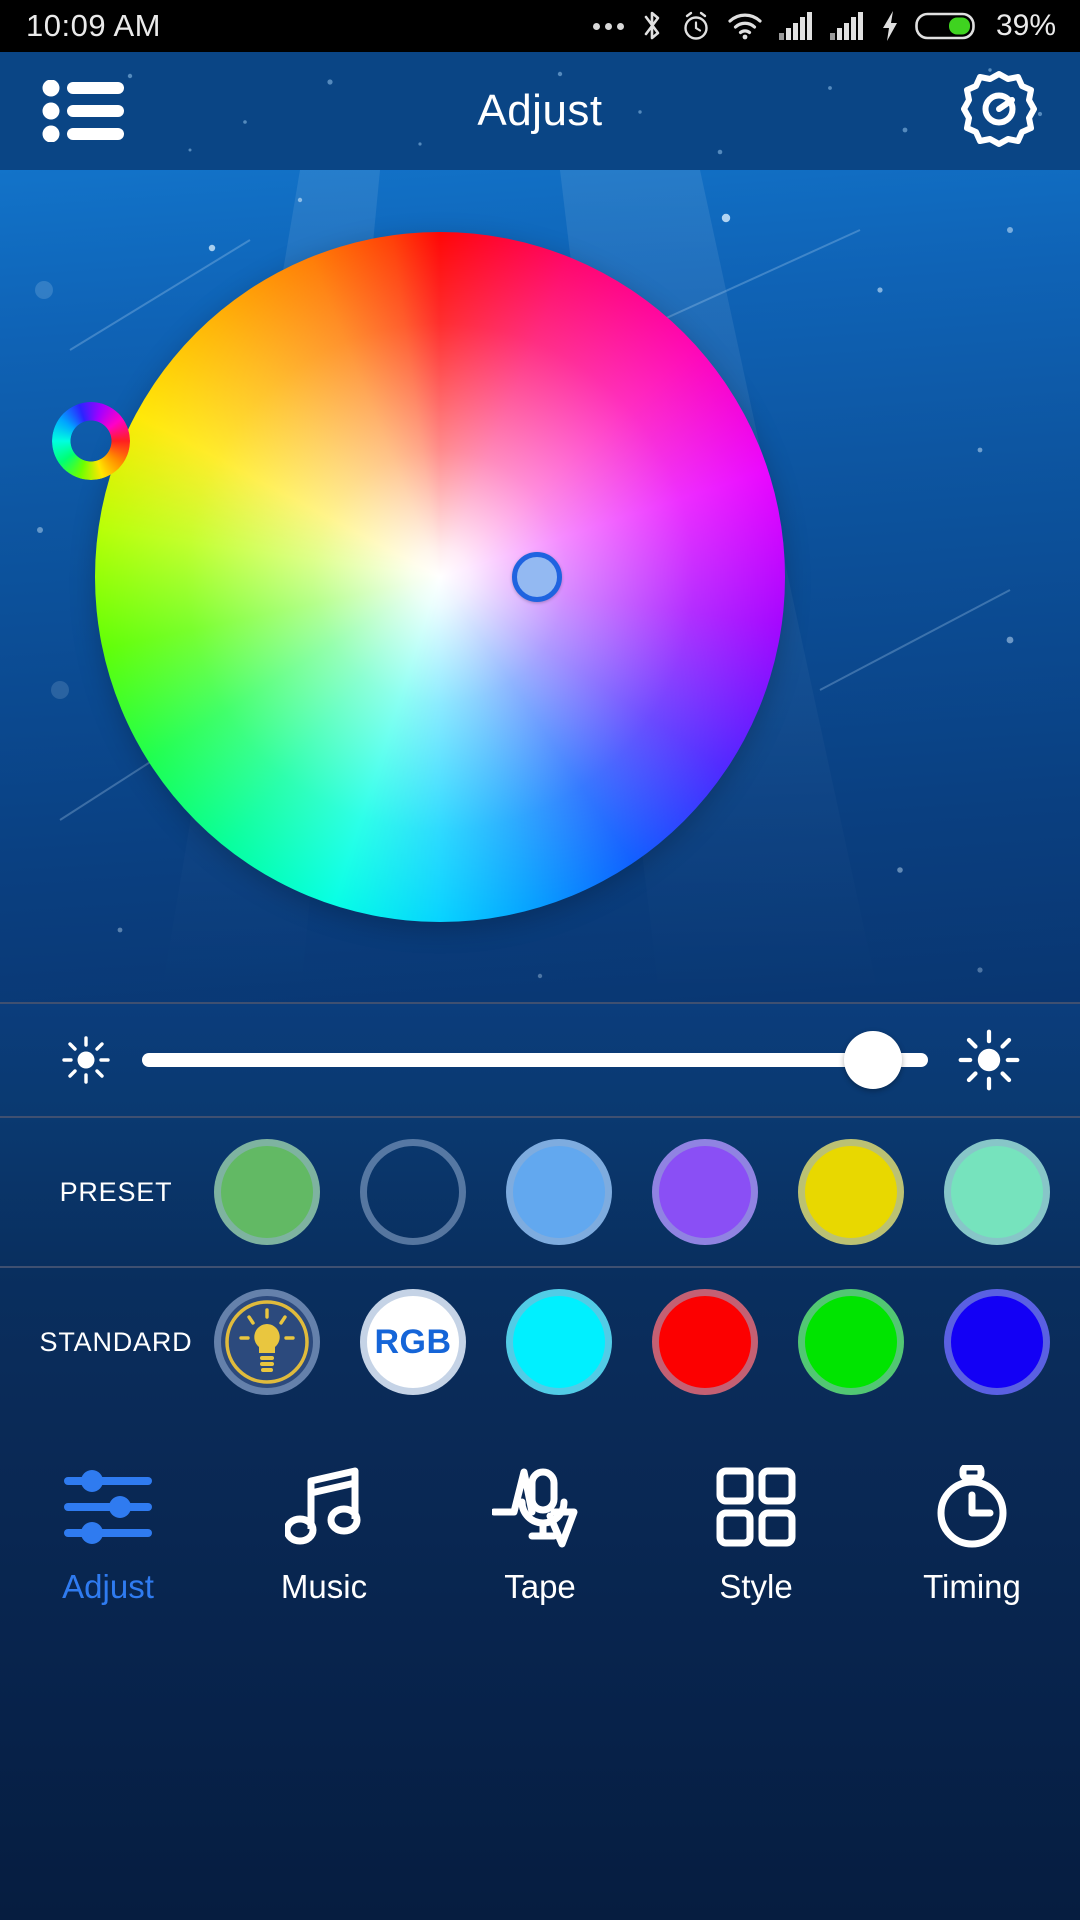  I want to click on battery-percent: 39%, so click(1025, 25).